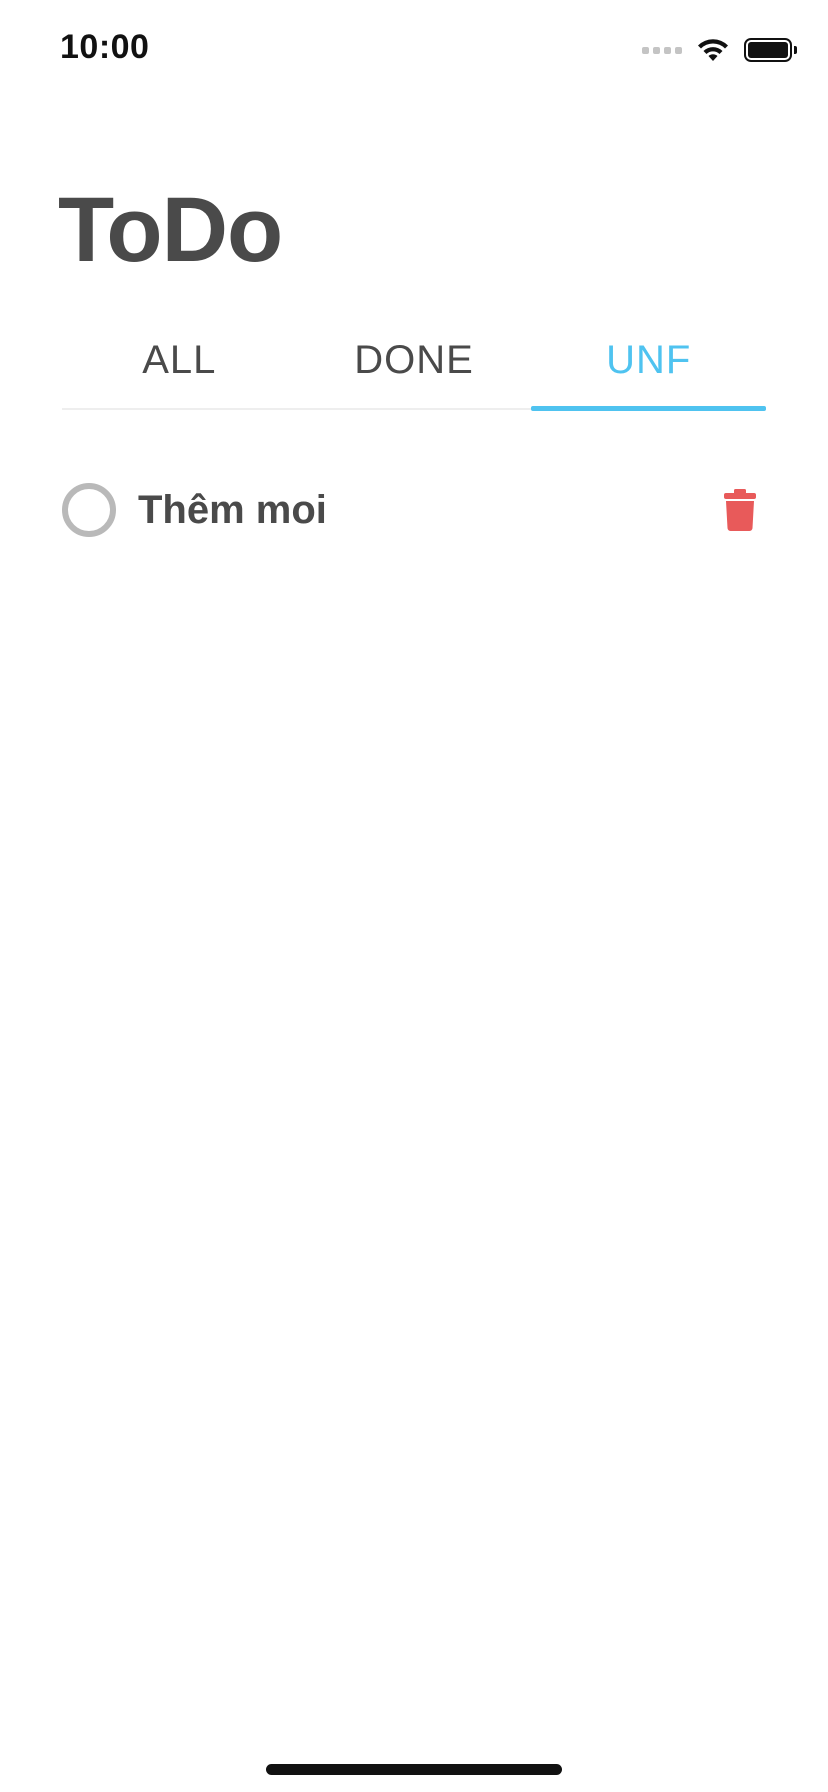 The image size is (828, 1792). Describe the element at coordinates (89, 510) in the screenshot. I see `checkbox-circle-icon` at that location.